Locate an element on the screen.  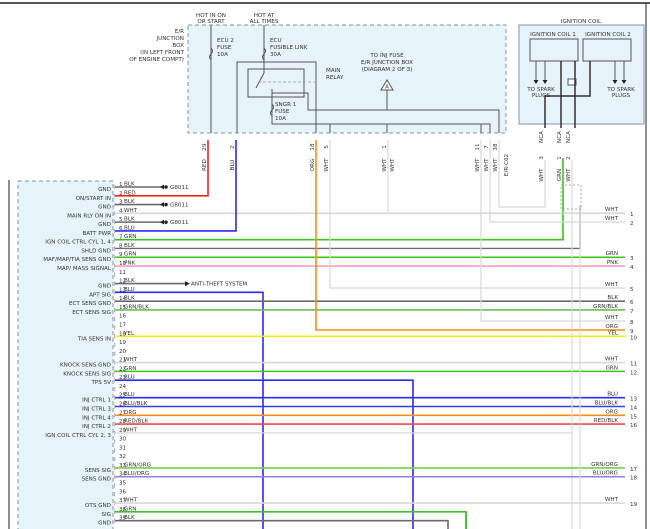
ecm-pin-label: GND is located at coordinates (104, 208).